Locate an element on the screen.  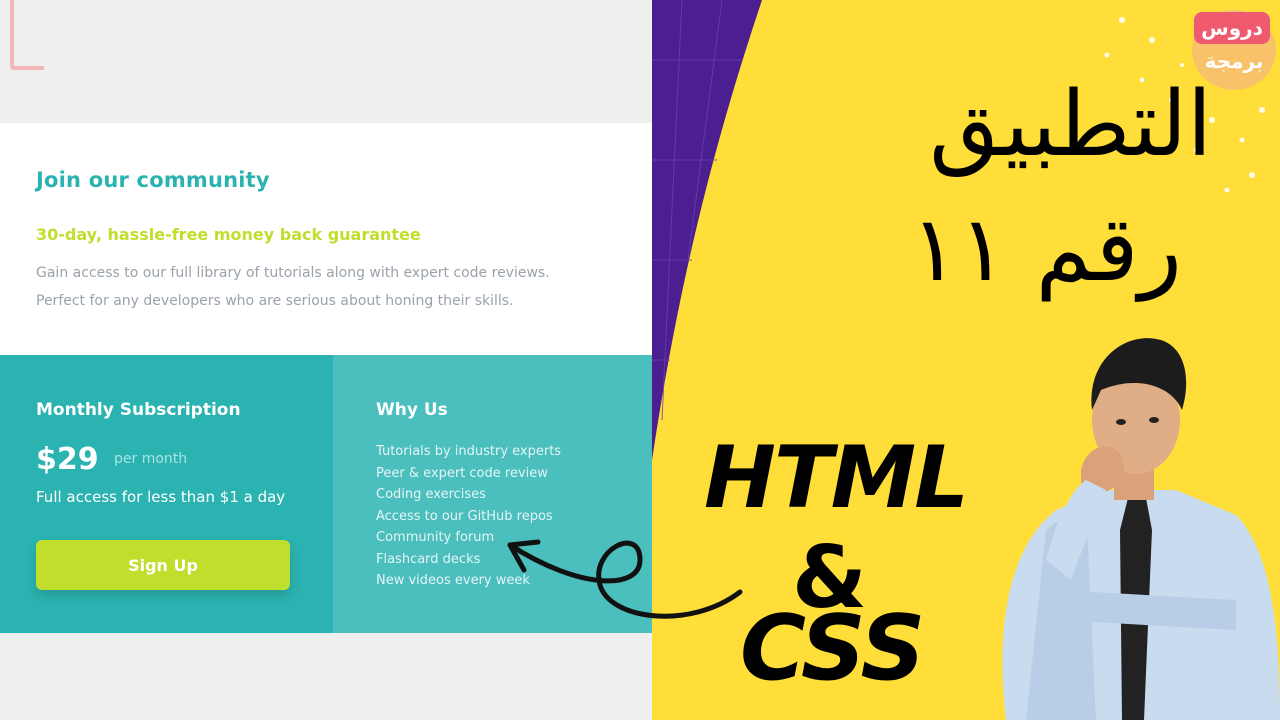
decorative-bracket is located at coordinates (27, 35).